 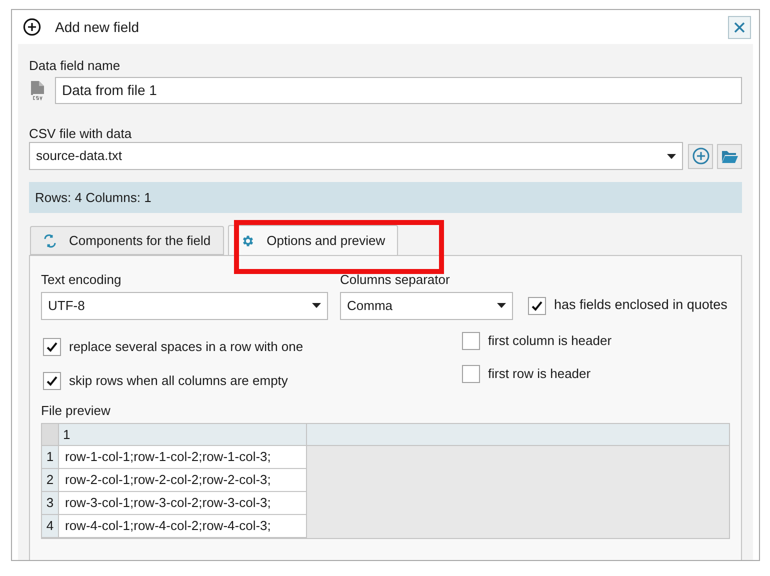 I want to click on tab: Options and preview, so click(x=313, y=240).